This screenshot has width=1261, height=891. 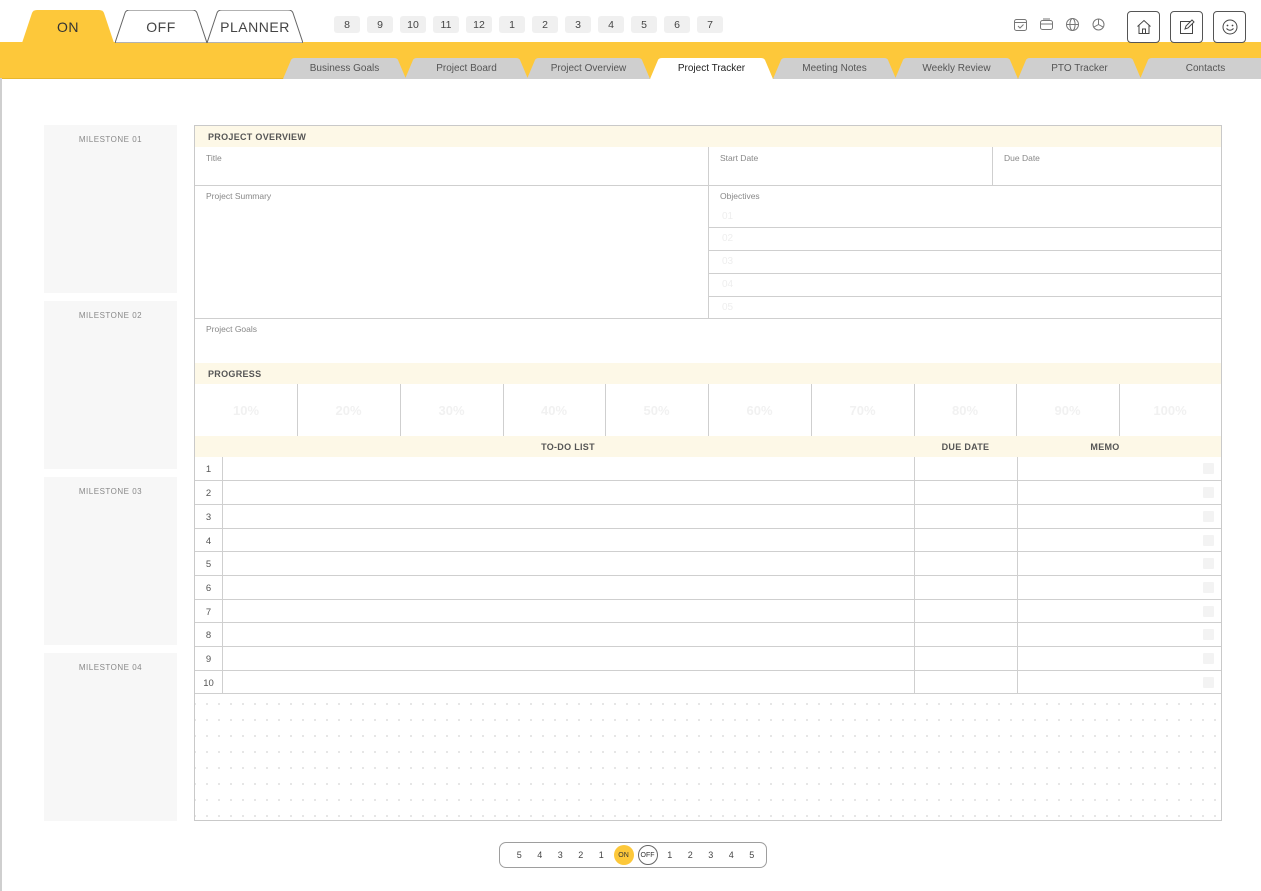 I want to click on tab-project-overview: Project Overview, so click(x=588, y=68).